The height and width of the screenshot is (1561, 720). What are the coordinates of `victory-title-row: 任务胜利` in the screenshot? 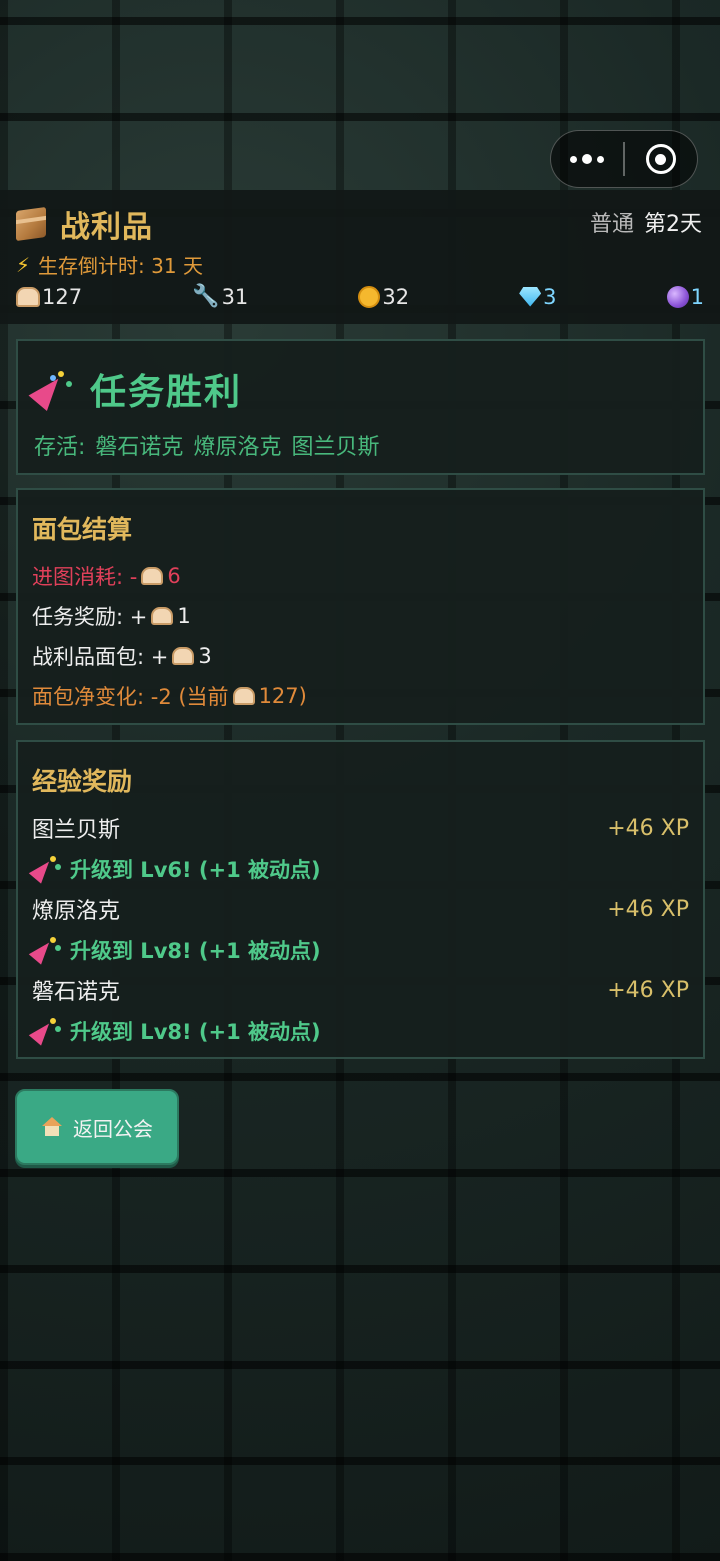 It's located at (357, 389).